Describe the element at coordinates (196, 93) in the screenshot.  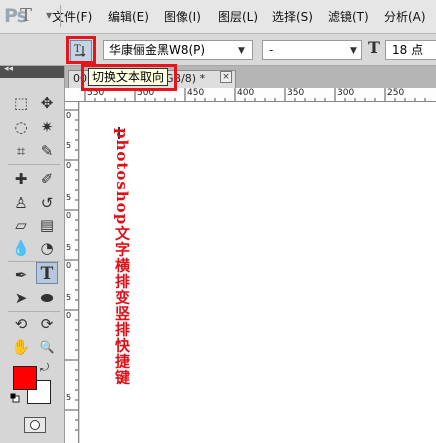
I see `ruler-label: 450` at that location.